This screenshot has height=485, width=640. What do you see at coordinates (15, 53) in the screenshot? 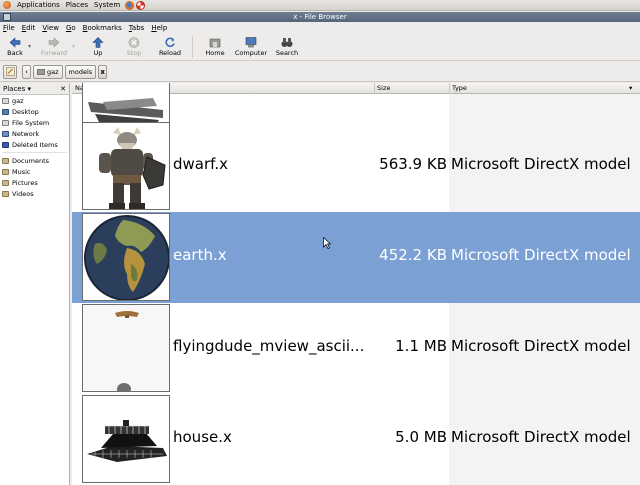
I see `back-label: Back` at bounding box center [15, 53].